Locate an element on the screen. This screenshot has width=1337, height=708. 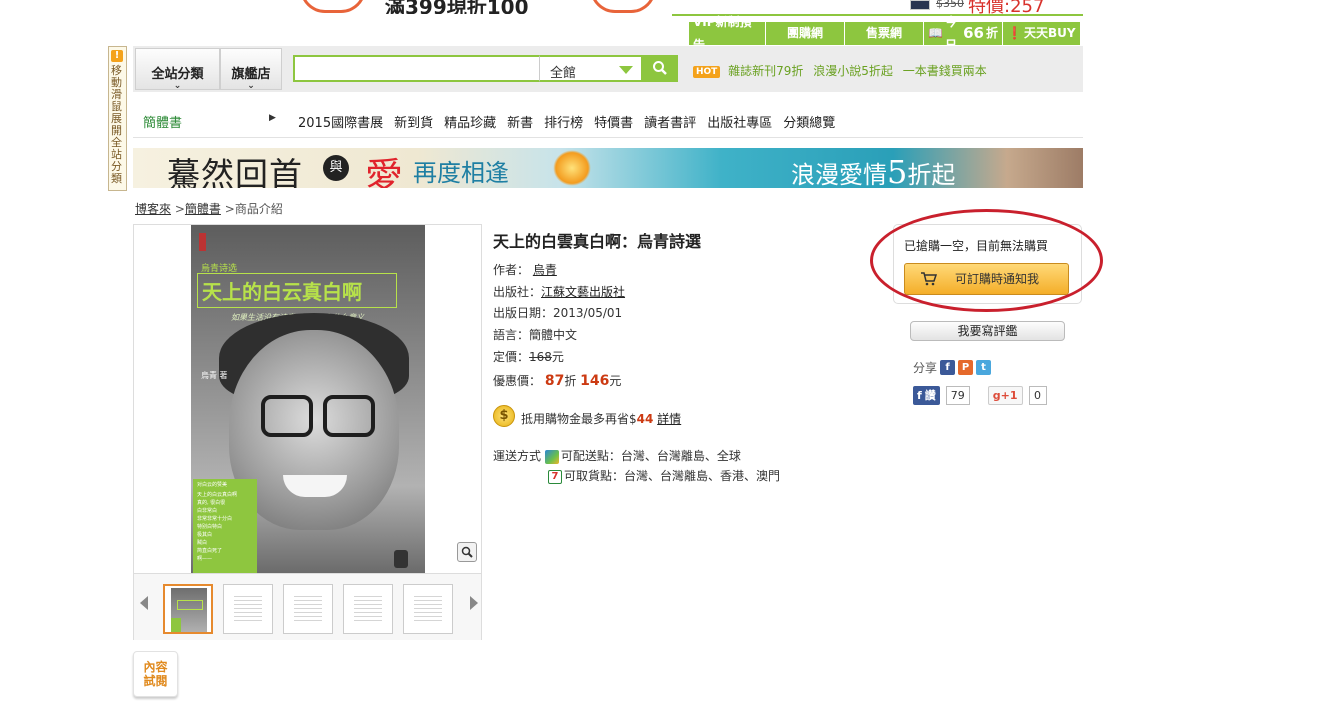
product-title: 天上的白雲真白啊：烏青詩選 is located at coordinates (597, 241).